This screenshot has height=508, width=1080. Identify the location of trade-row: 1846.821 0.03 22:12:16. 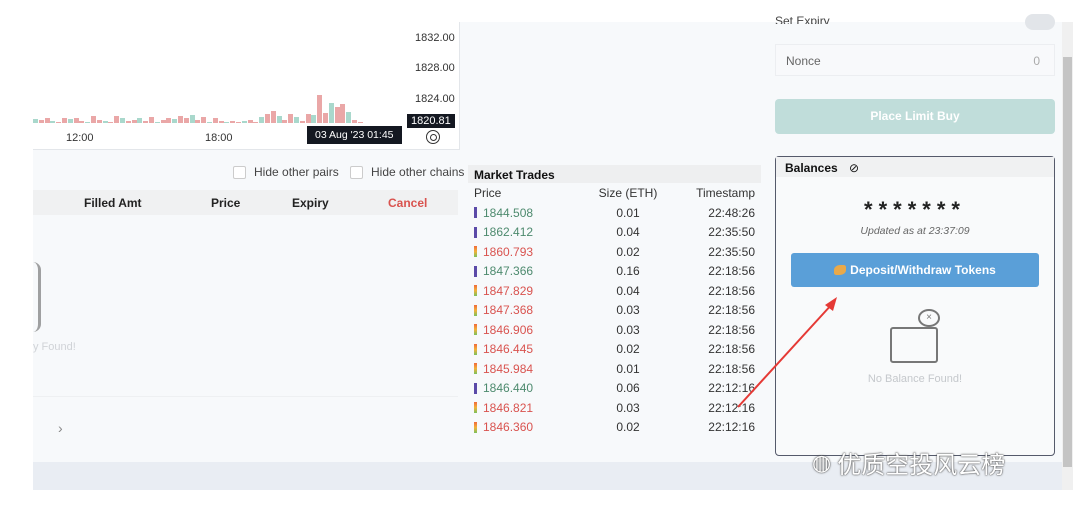
(614, 408).